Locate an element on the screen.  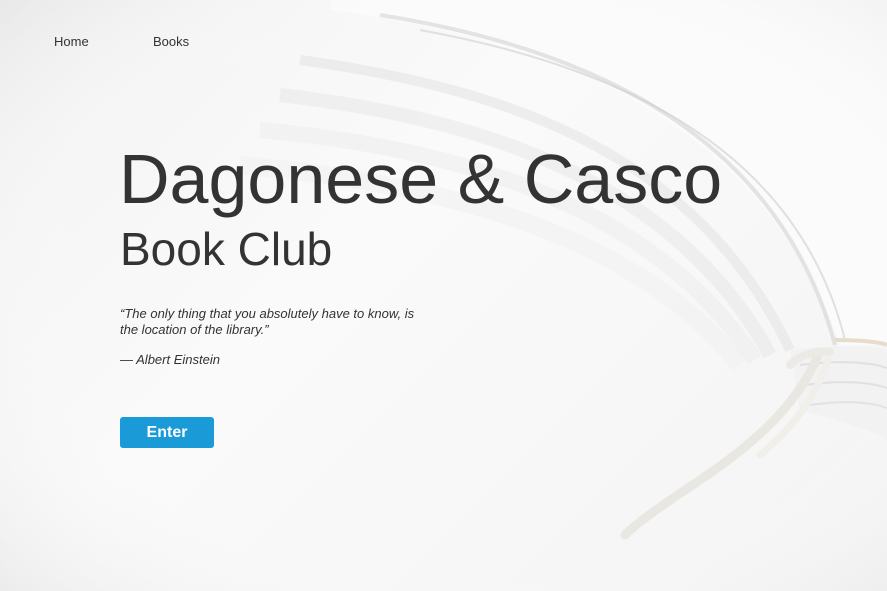
enter-button: Enter is located at coordinates (167, 432).